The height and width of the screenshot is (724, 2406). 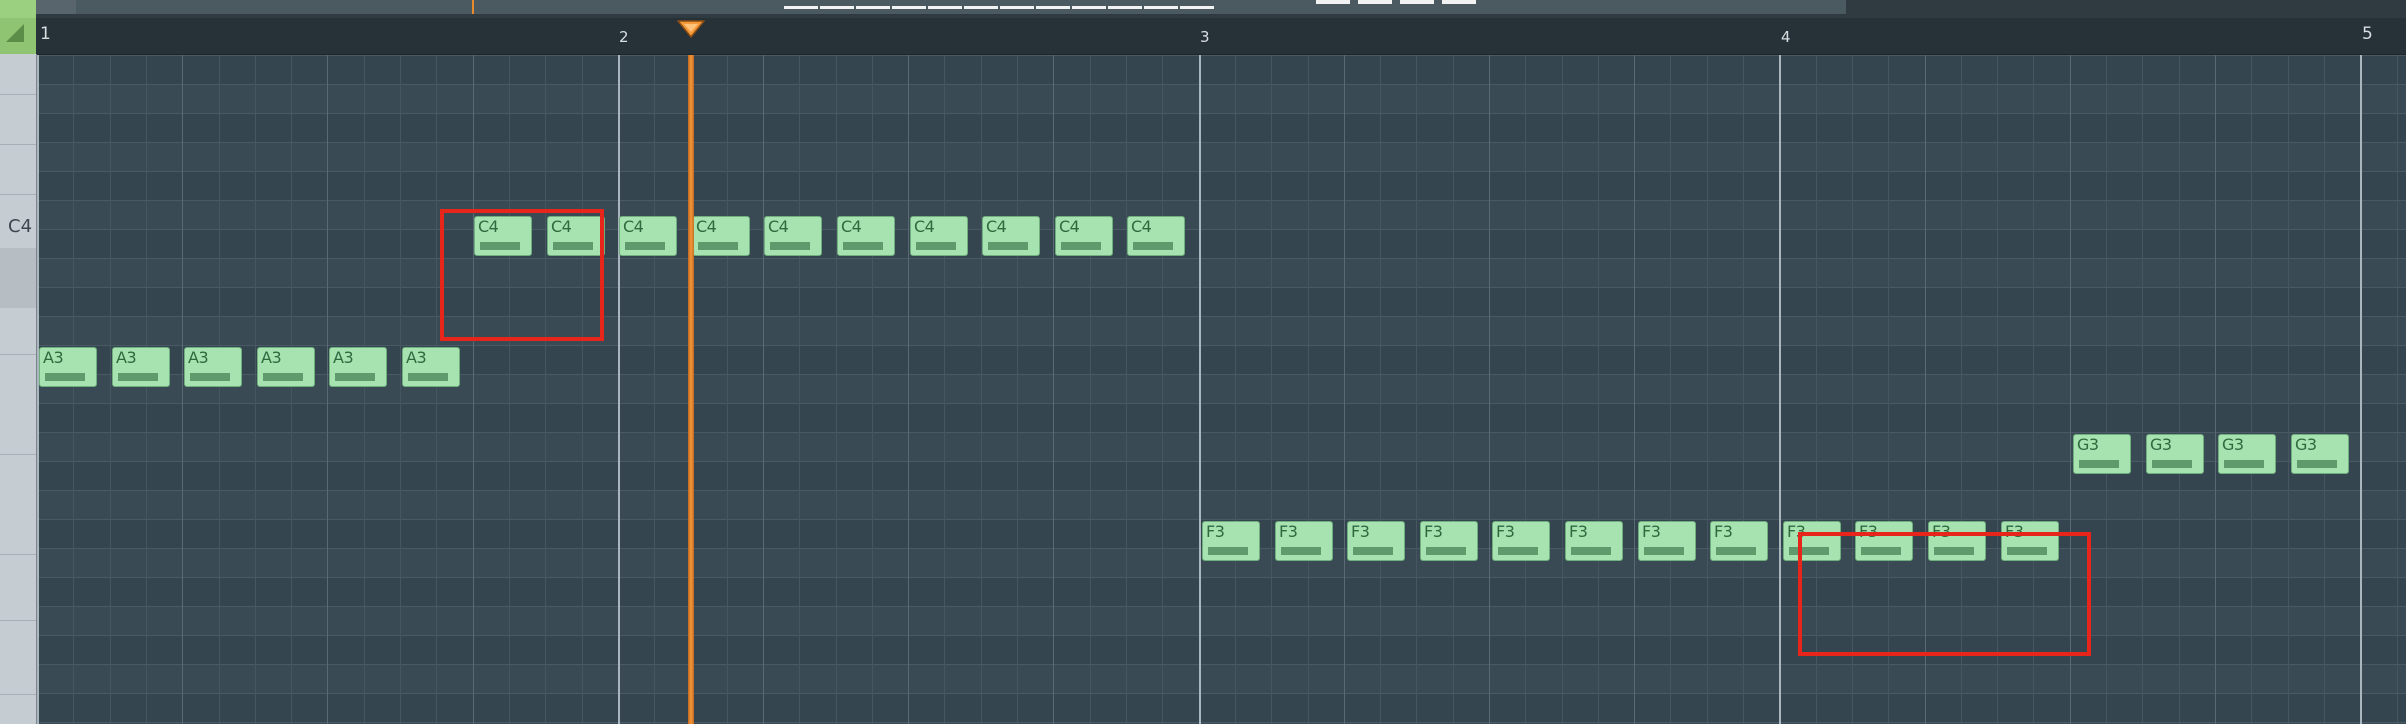 I want to click on playhead-marker-icon, so click(x=691, y=29).